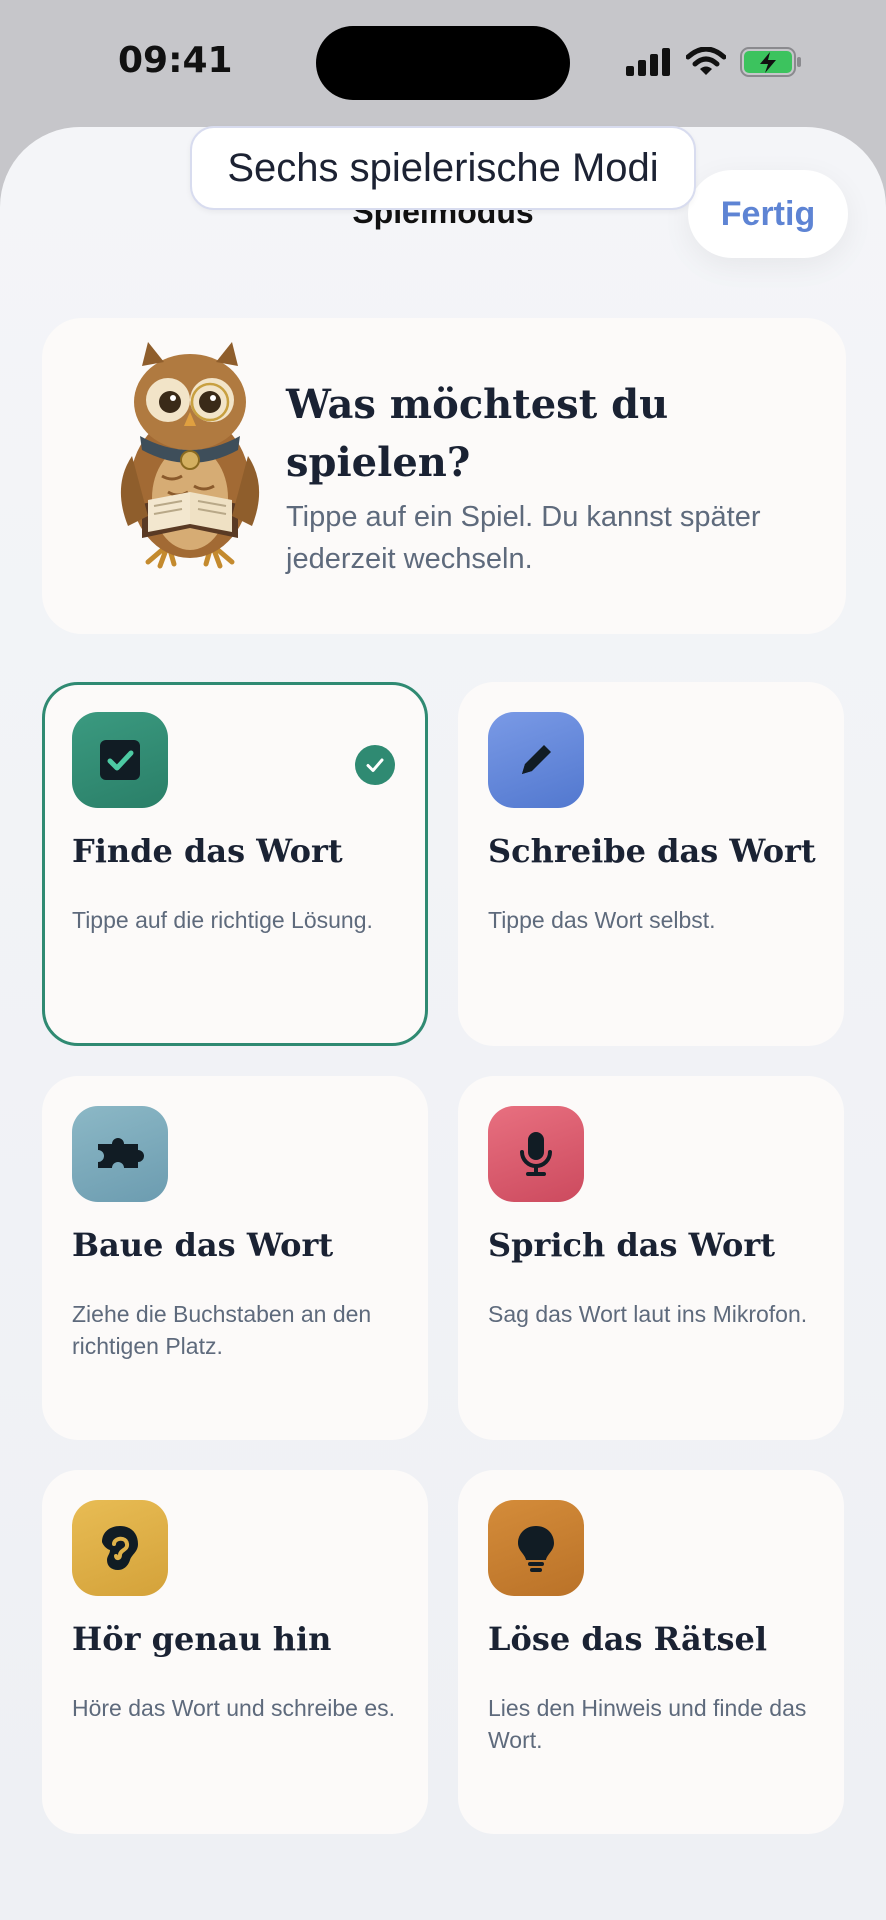  I want to click on status-icons, so click(714, 62).